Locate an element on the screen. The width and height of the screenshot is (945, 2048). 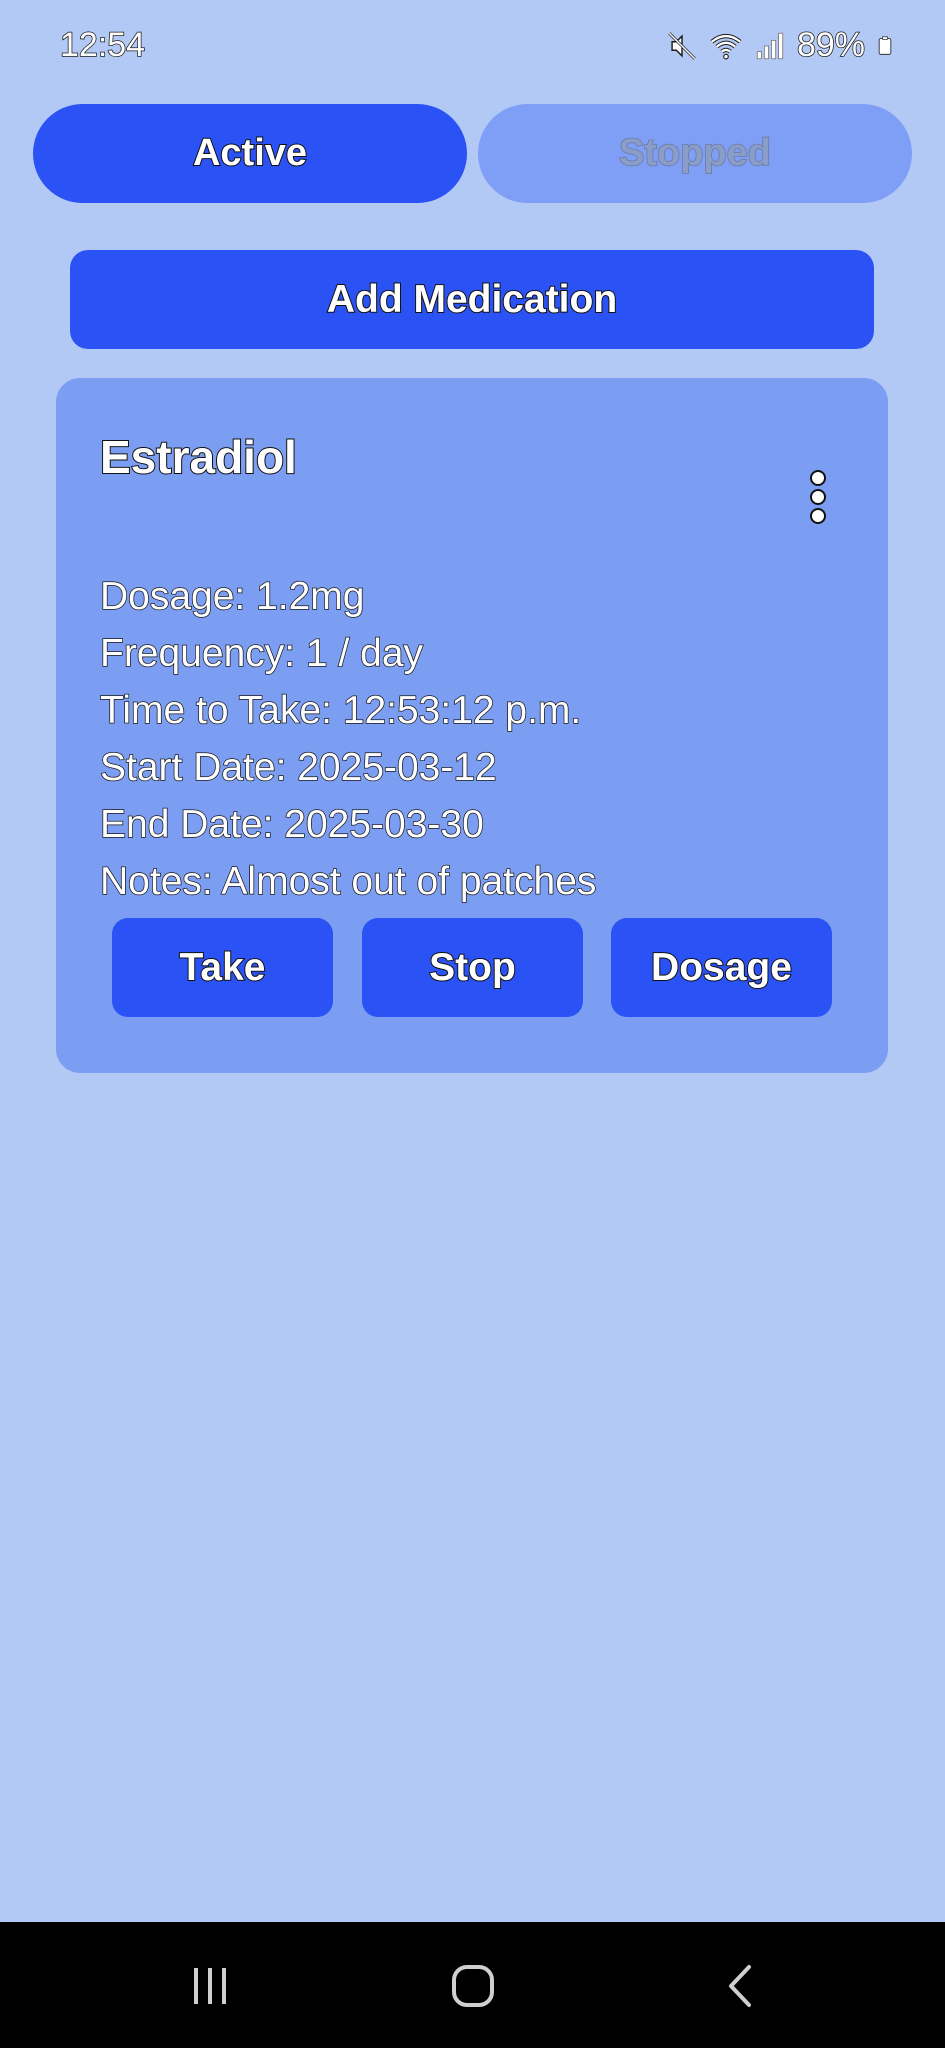
medication-start-date: Start Date: 2025-03-12 is located at coordinates (298, 767).